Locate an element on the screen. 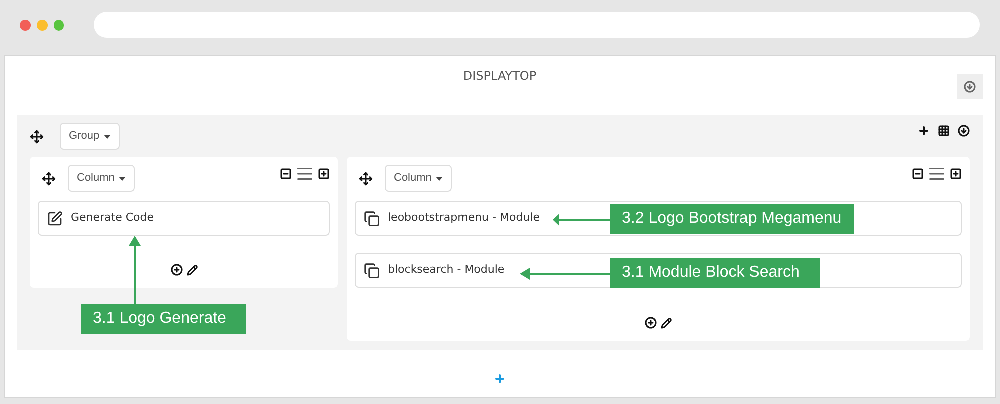  section-title: DISPLAYTOP is located at coordinates (500, 76).